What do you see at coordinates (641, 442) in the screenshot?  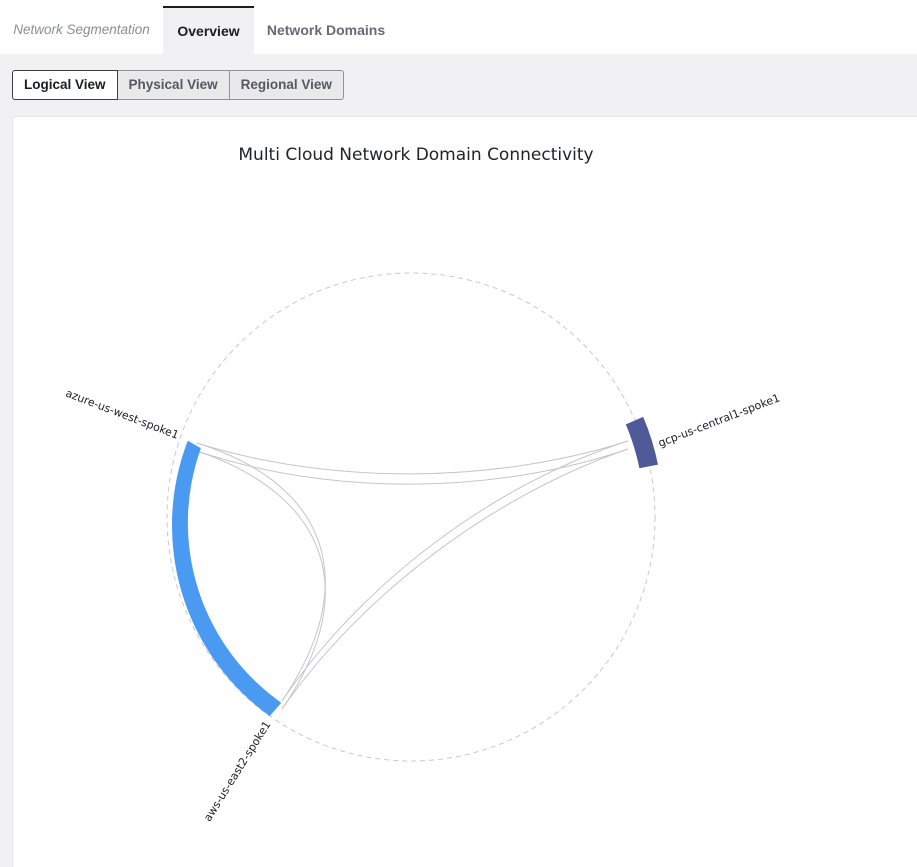 I see `arc-gcp-us-central1-spoke1` at bounding box center [641, 442].